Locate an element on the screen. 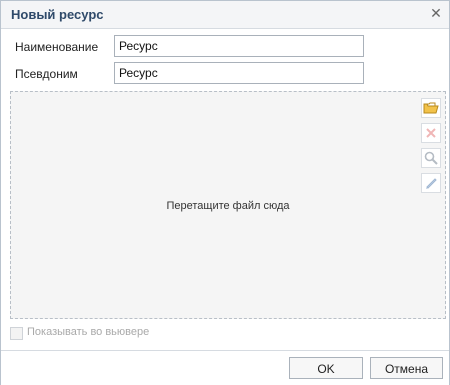 The width and height of the screenshot is (450, 385). dialog-titlebar: Новый ресурс ✕ is located at coordinates (225, 15).